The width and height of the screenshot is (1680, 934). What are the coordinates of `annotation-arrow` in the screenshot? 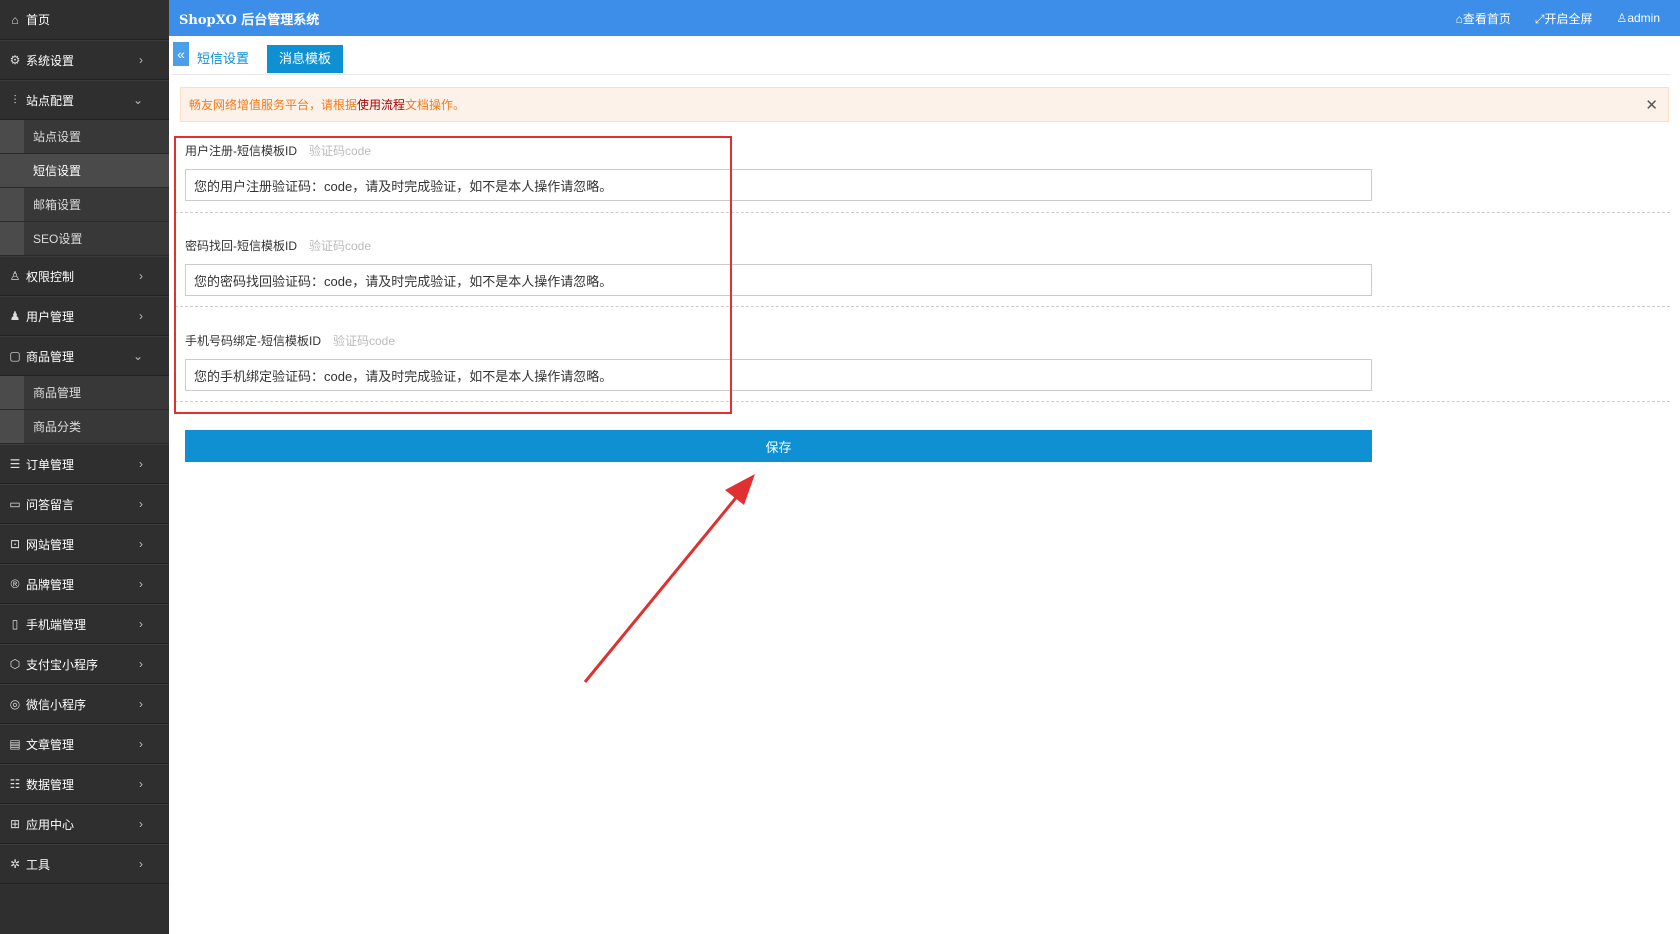 It's located at (669, 578).